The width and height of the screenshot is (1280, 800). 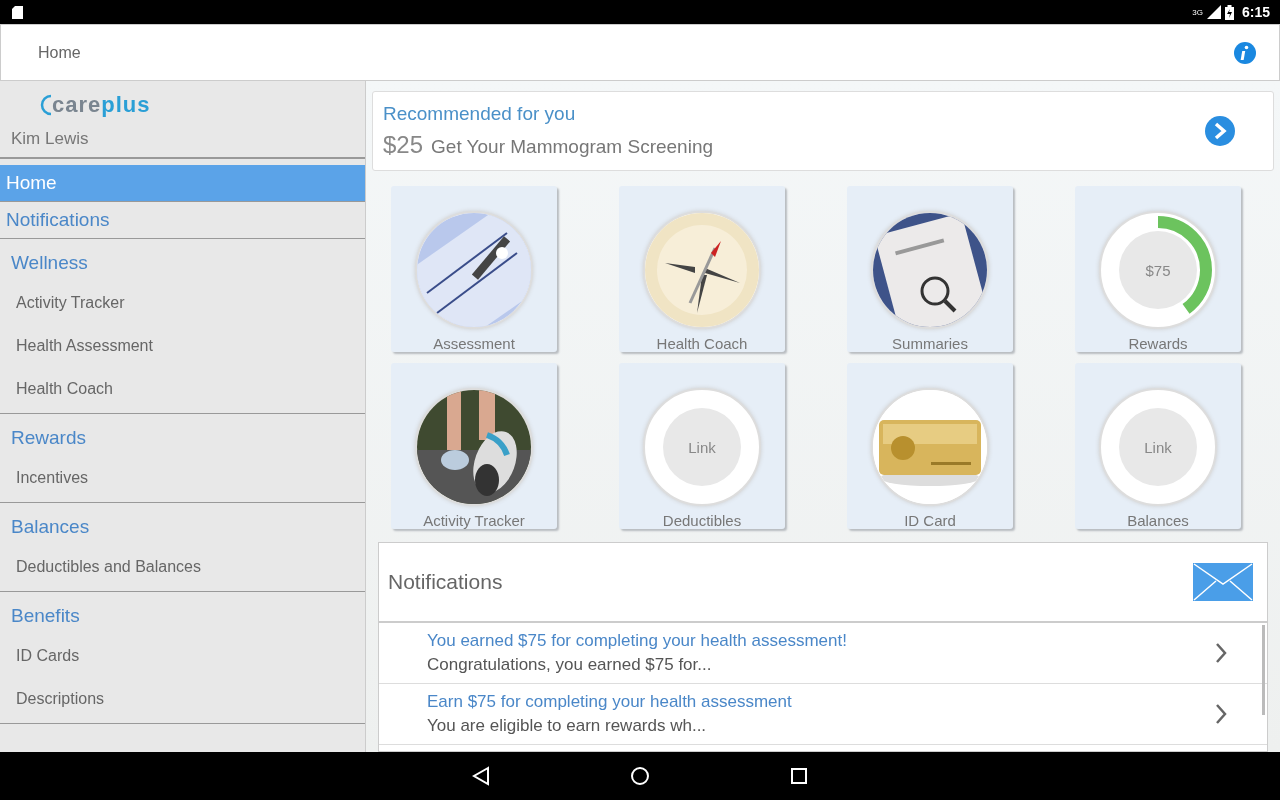 I want to click on sidebar-section: Wellness, so click(x=182, y=260).